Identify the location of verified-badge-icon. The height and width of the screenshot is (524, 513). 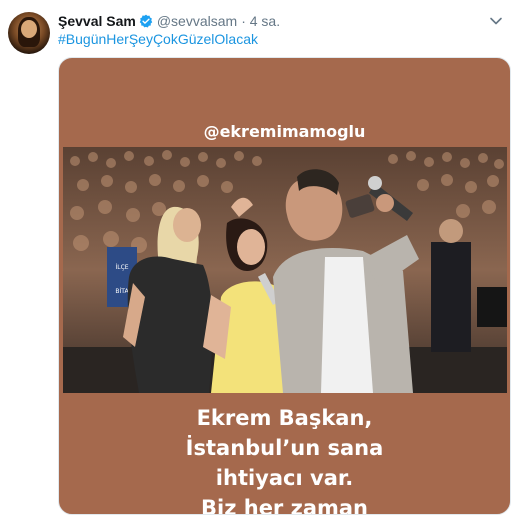
(146, 21).